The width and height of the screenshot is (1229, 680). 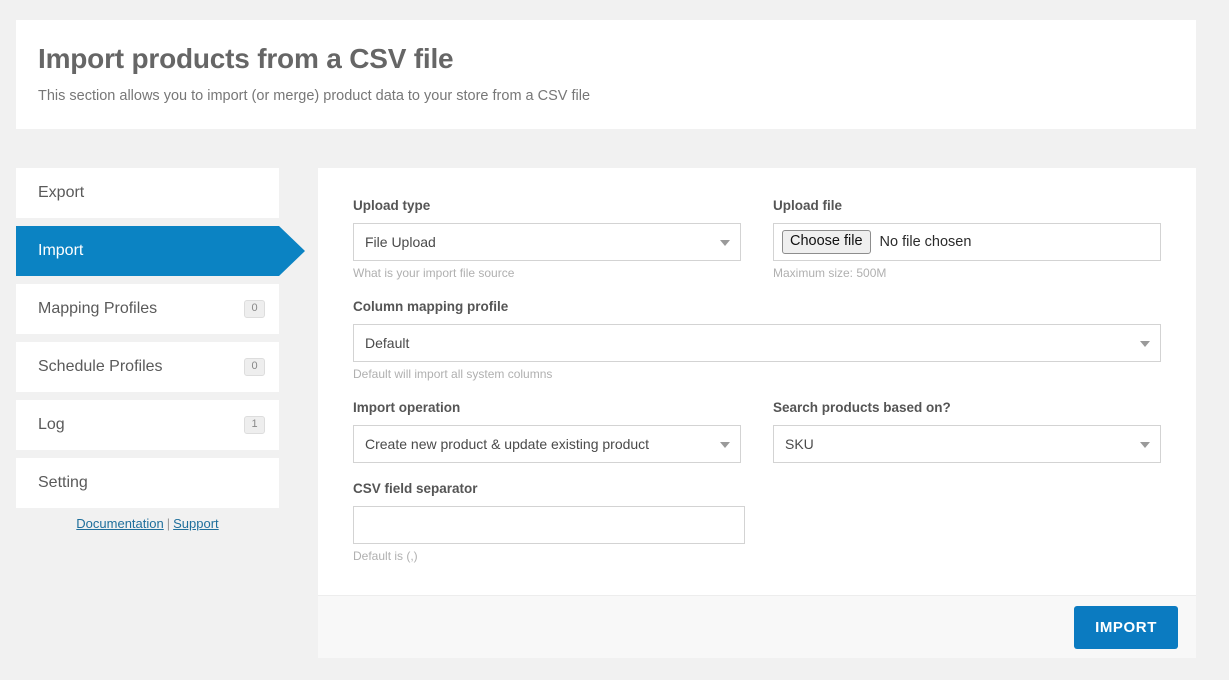 I want to click on sidebar-item-mapping-profiles: Mapping Profiles 0, so click(x=147, y=309).